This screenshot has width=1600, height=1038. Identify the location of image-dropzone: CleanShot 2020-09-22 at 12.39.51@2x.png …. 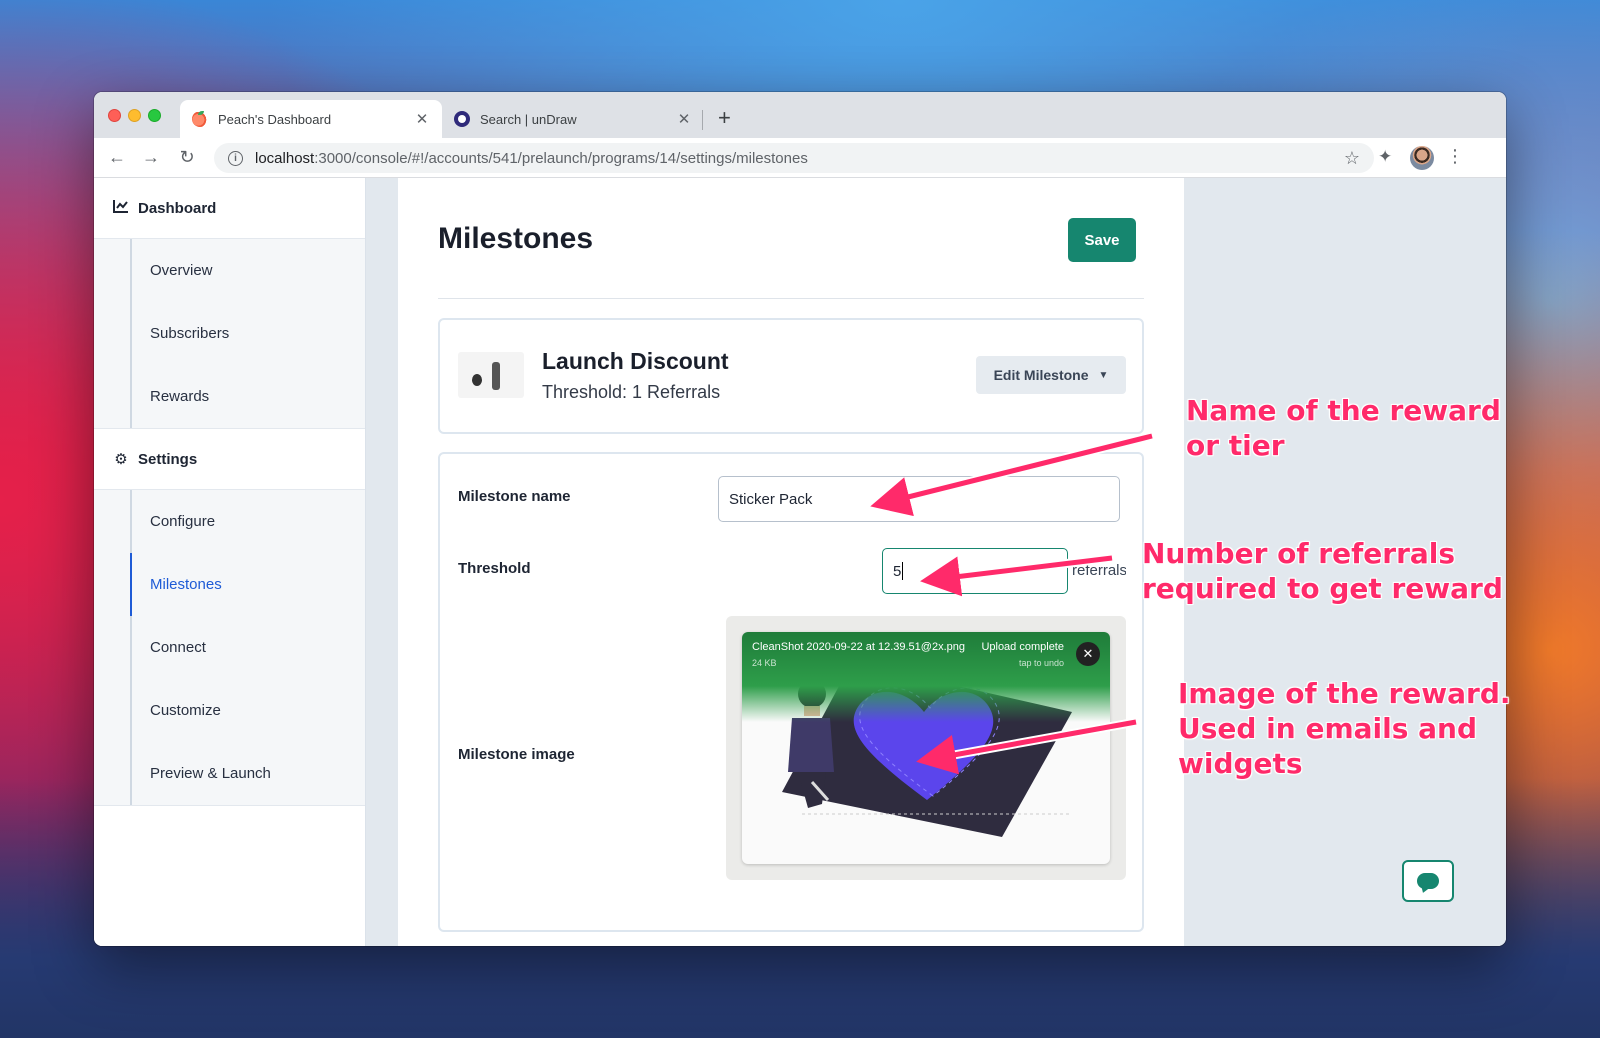
(926, 748).